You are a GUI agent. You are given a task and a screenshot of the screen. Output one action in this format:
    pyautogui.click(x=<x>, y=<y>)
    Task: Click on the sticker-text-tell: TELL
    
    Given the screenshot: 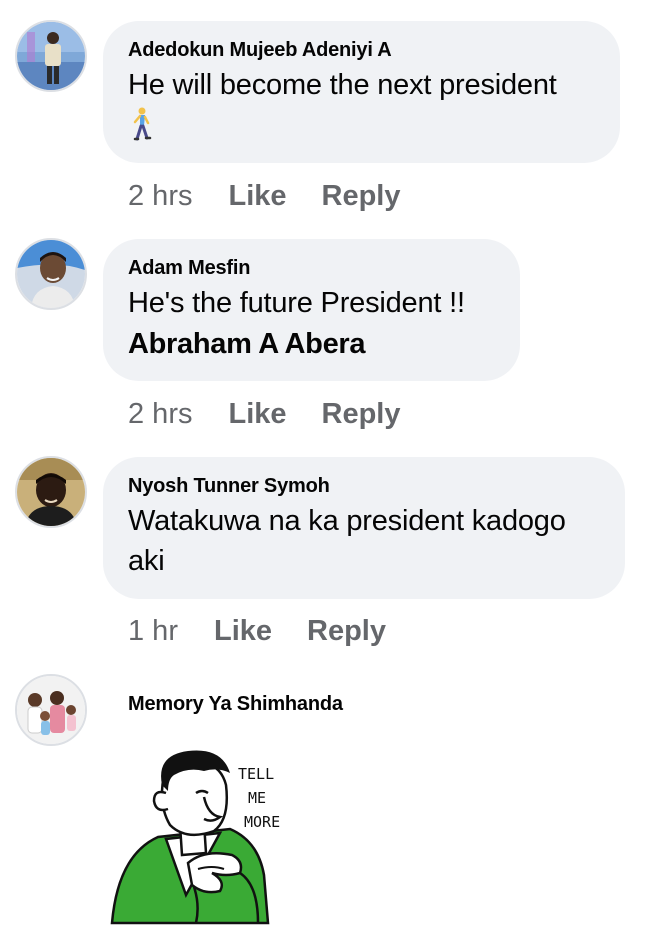 What is the action you would take?
    pyautogui.click(x=256, y=774)
    